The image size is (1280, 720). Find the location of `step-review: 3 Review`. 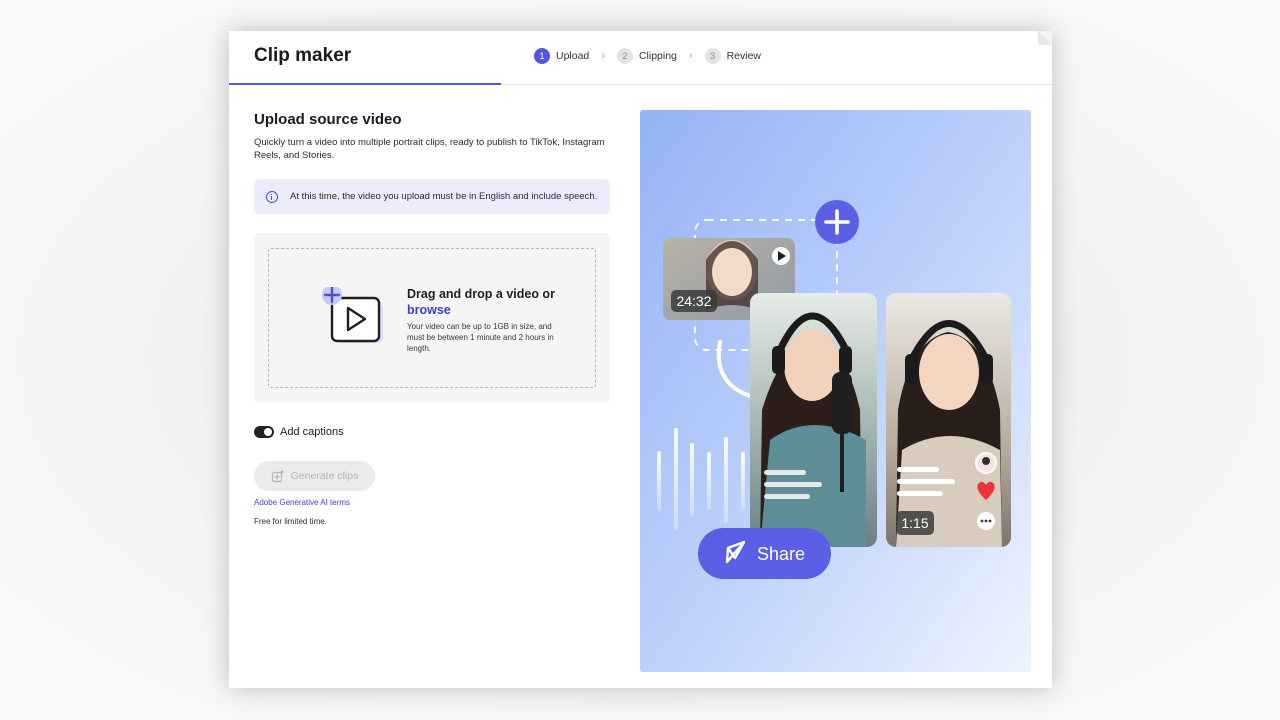

step-review: 3 Review is located at coordinates (733, 56).